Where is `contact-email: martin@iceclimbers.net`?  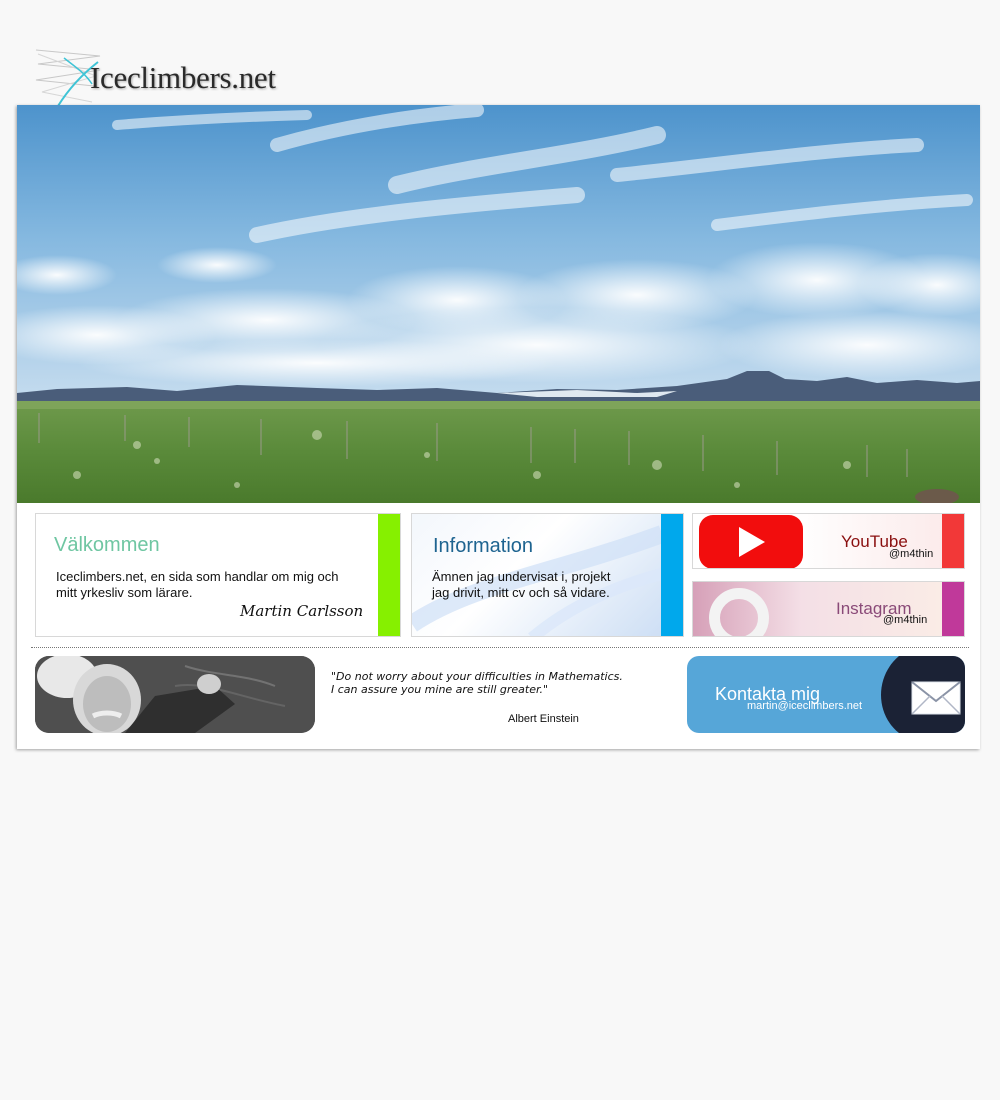
contact-email: martin@iceclimbers.net is located at coordinates (805, 706).